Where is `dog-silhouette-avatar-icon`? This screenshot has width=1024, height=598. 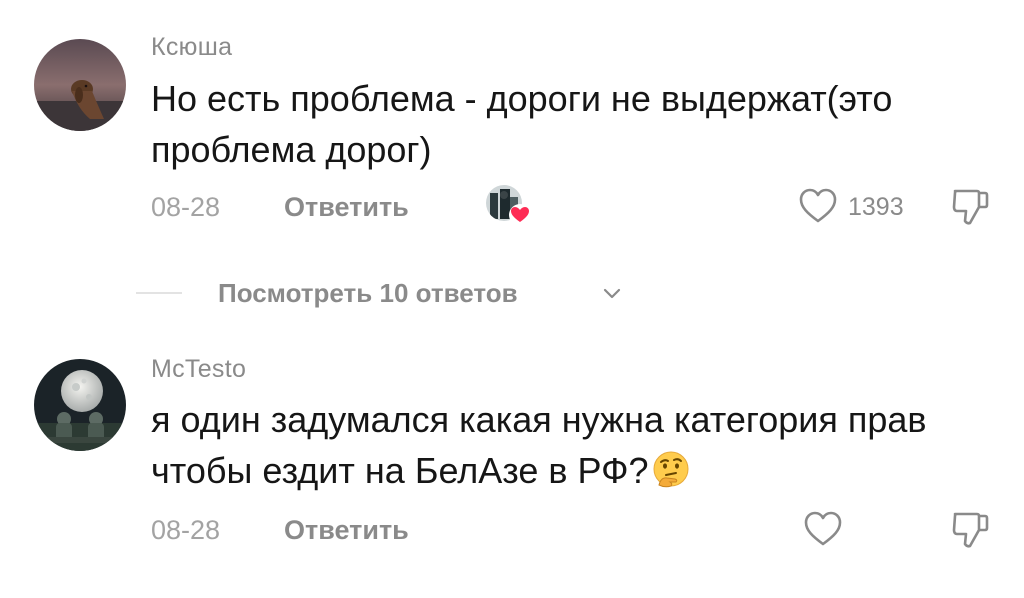
dog-silhouette-avatar-icon is located at coordinates (80, 85).